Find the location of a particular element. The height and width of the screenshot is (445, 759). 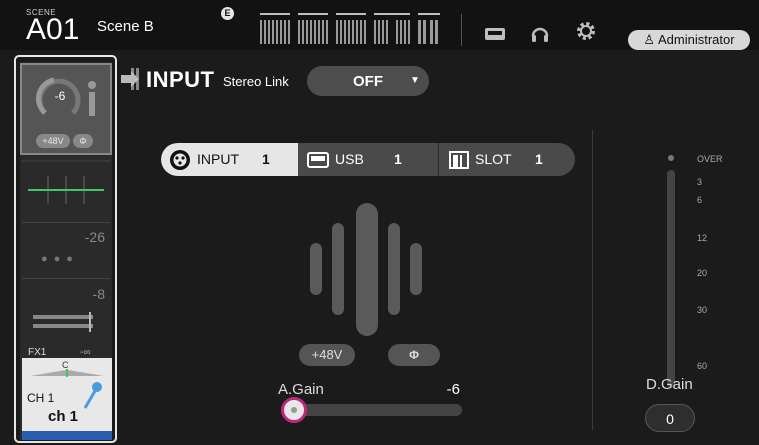

meter-scale-3: 3 is located at coordinates (700, 182).